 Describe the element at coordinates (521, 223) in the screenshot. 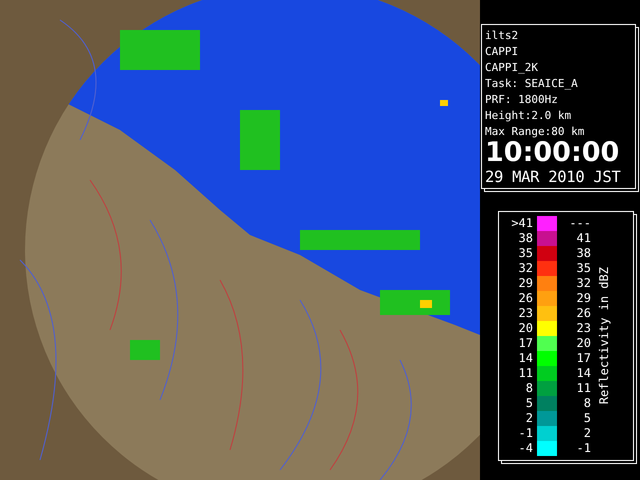

I see `legend-value: >41` at that location.